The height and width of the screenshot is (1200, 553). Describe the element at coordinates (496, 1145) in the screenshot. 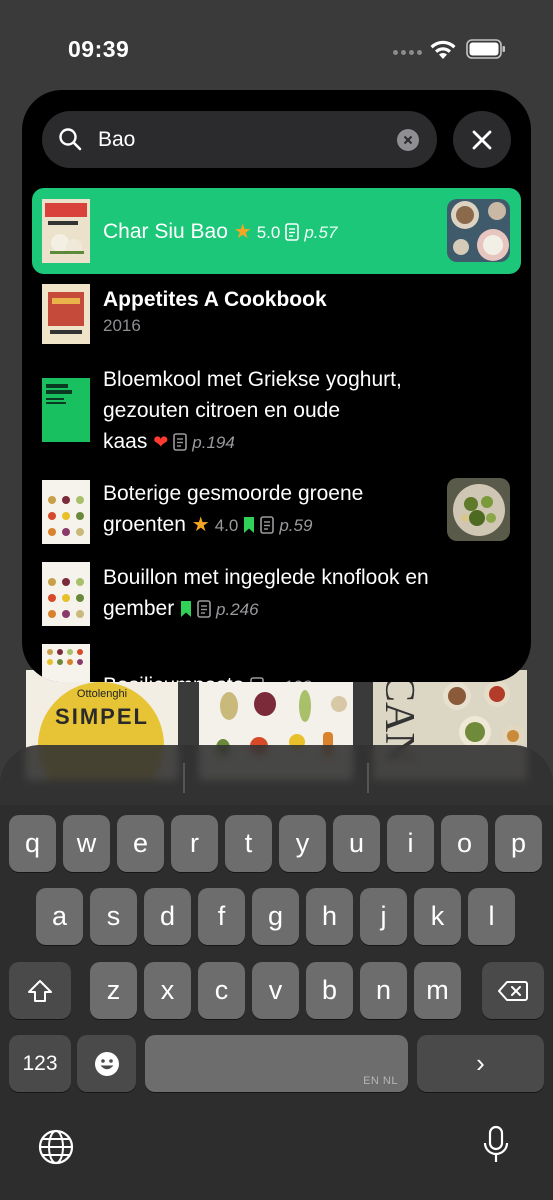

I see `microphone-icon` at that location.